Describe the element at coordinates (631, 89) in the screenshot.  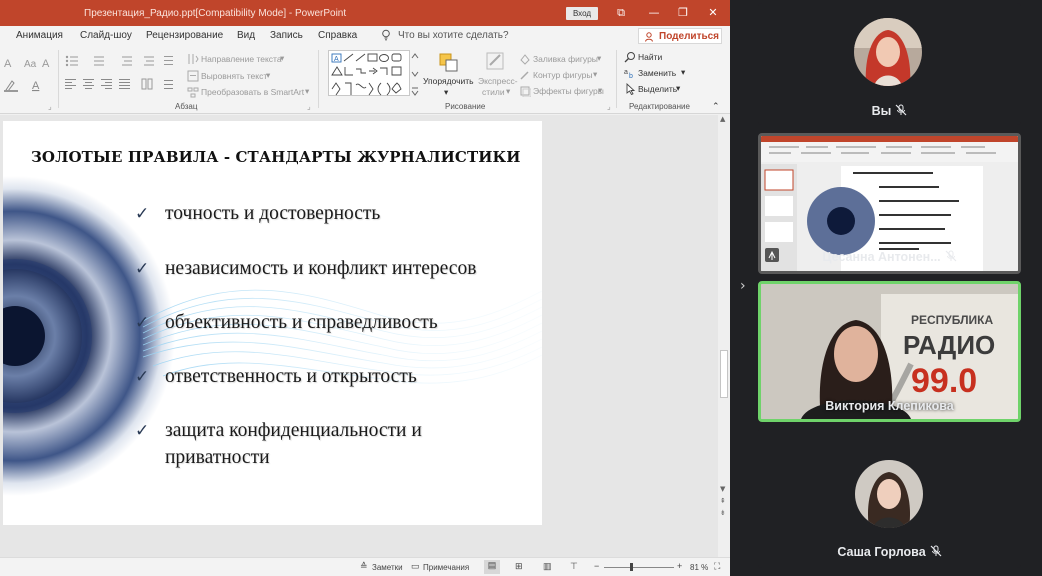
I see `select-cursor-icon` at that location.